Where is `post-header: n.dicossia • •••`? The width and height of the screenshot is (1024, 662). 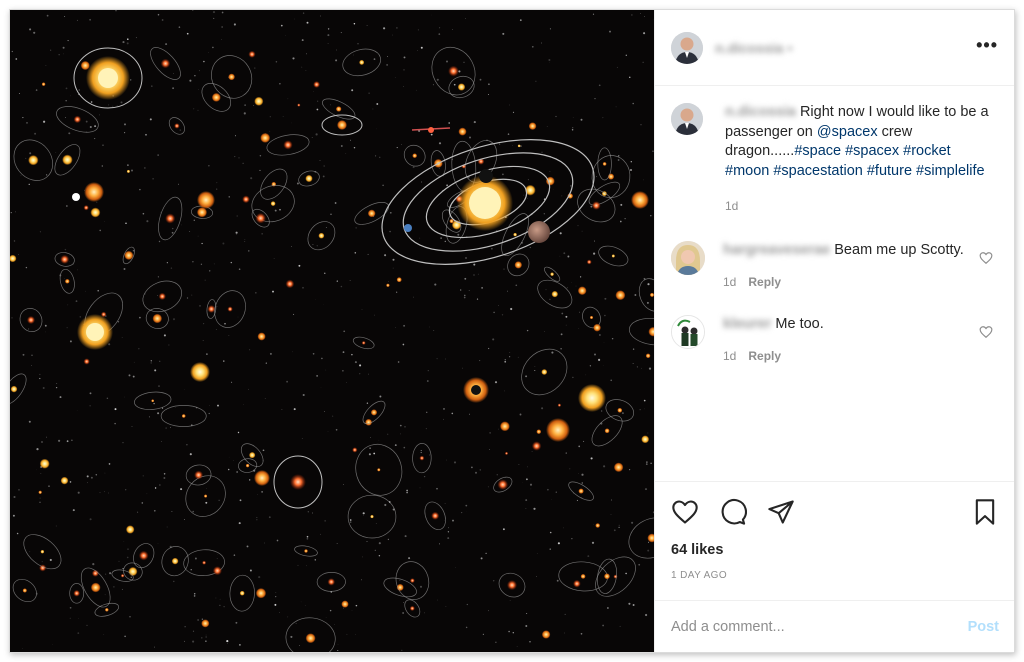
post-header: n.dicossia • ••• is located at coordinates (834, 48).